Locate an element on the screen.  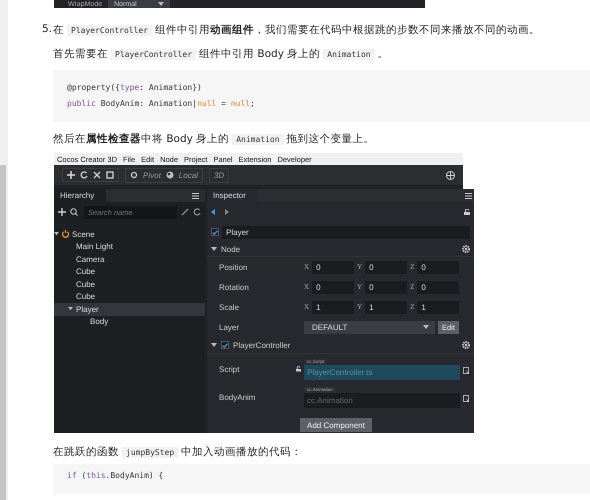
hierarchy-tab: Hierarchy is located at coordinates (80, 195).